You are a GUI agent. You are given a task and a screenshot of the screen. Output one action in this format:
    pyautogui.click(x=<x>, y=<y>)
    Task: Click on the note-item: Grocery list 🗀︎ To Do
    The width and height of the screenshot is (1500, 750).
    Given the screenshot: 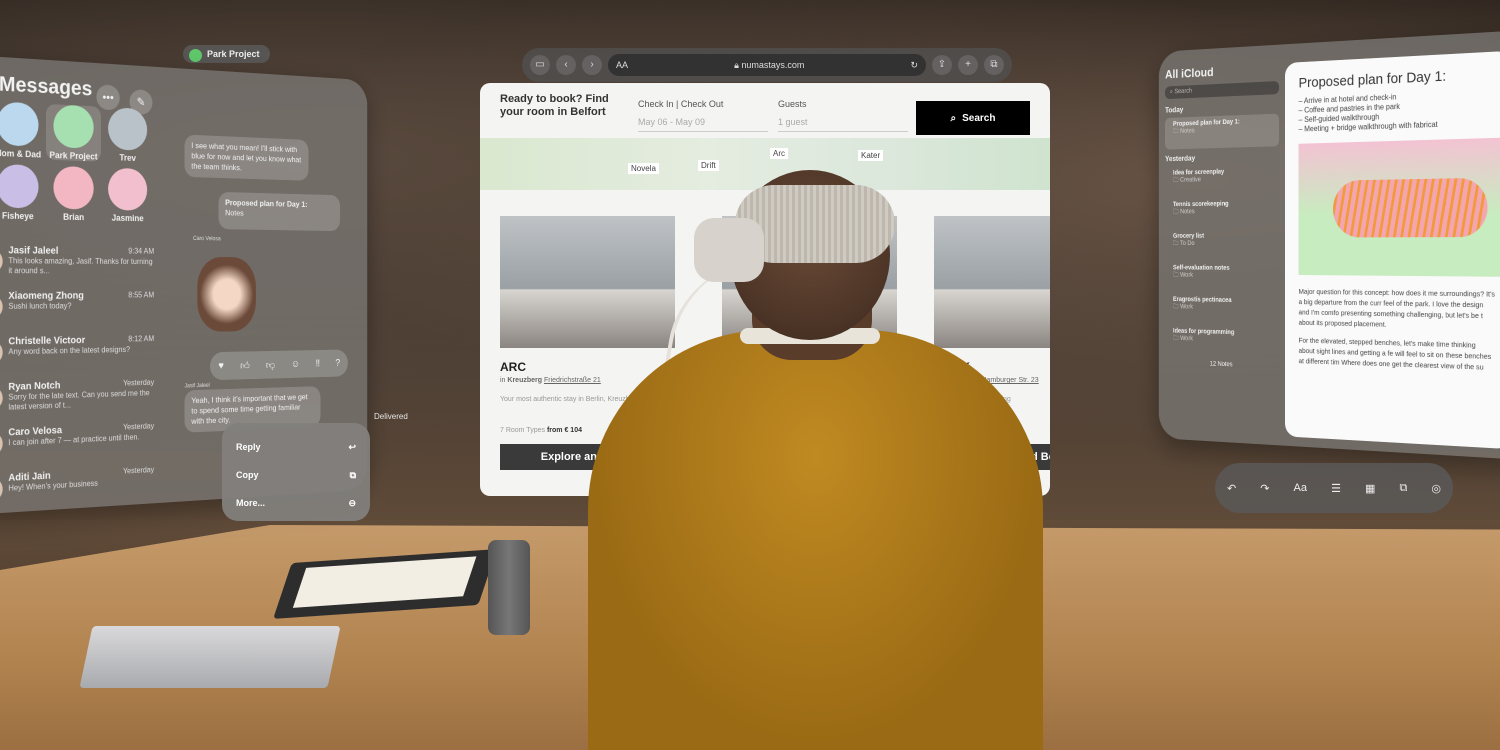 What is the action you would take?
    pyautogui.click(x=1222, y=245)
    